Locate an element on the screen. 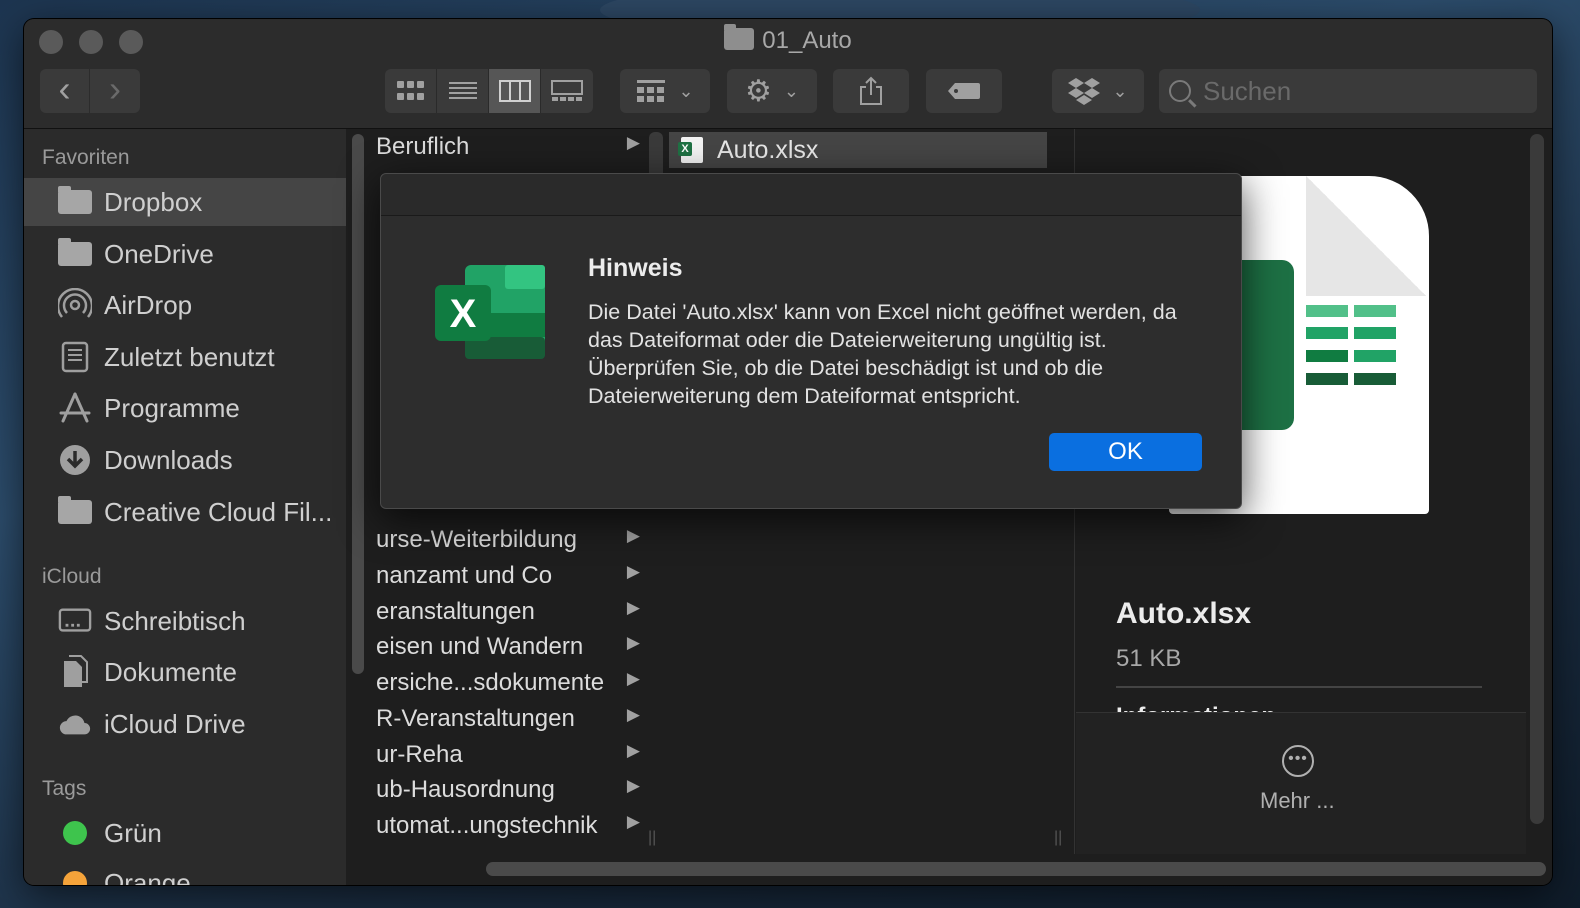  group-icon is located at coordinates (651, 91).